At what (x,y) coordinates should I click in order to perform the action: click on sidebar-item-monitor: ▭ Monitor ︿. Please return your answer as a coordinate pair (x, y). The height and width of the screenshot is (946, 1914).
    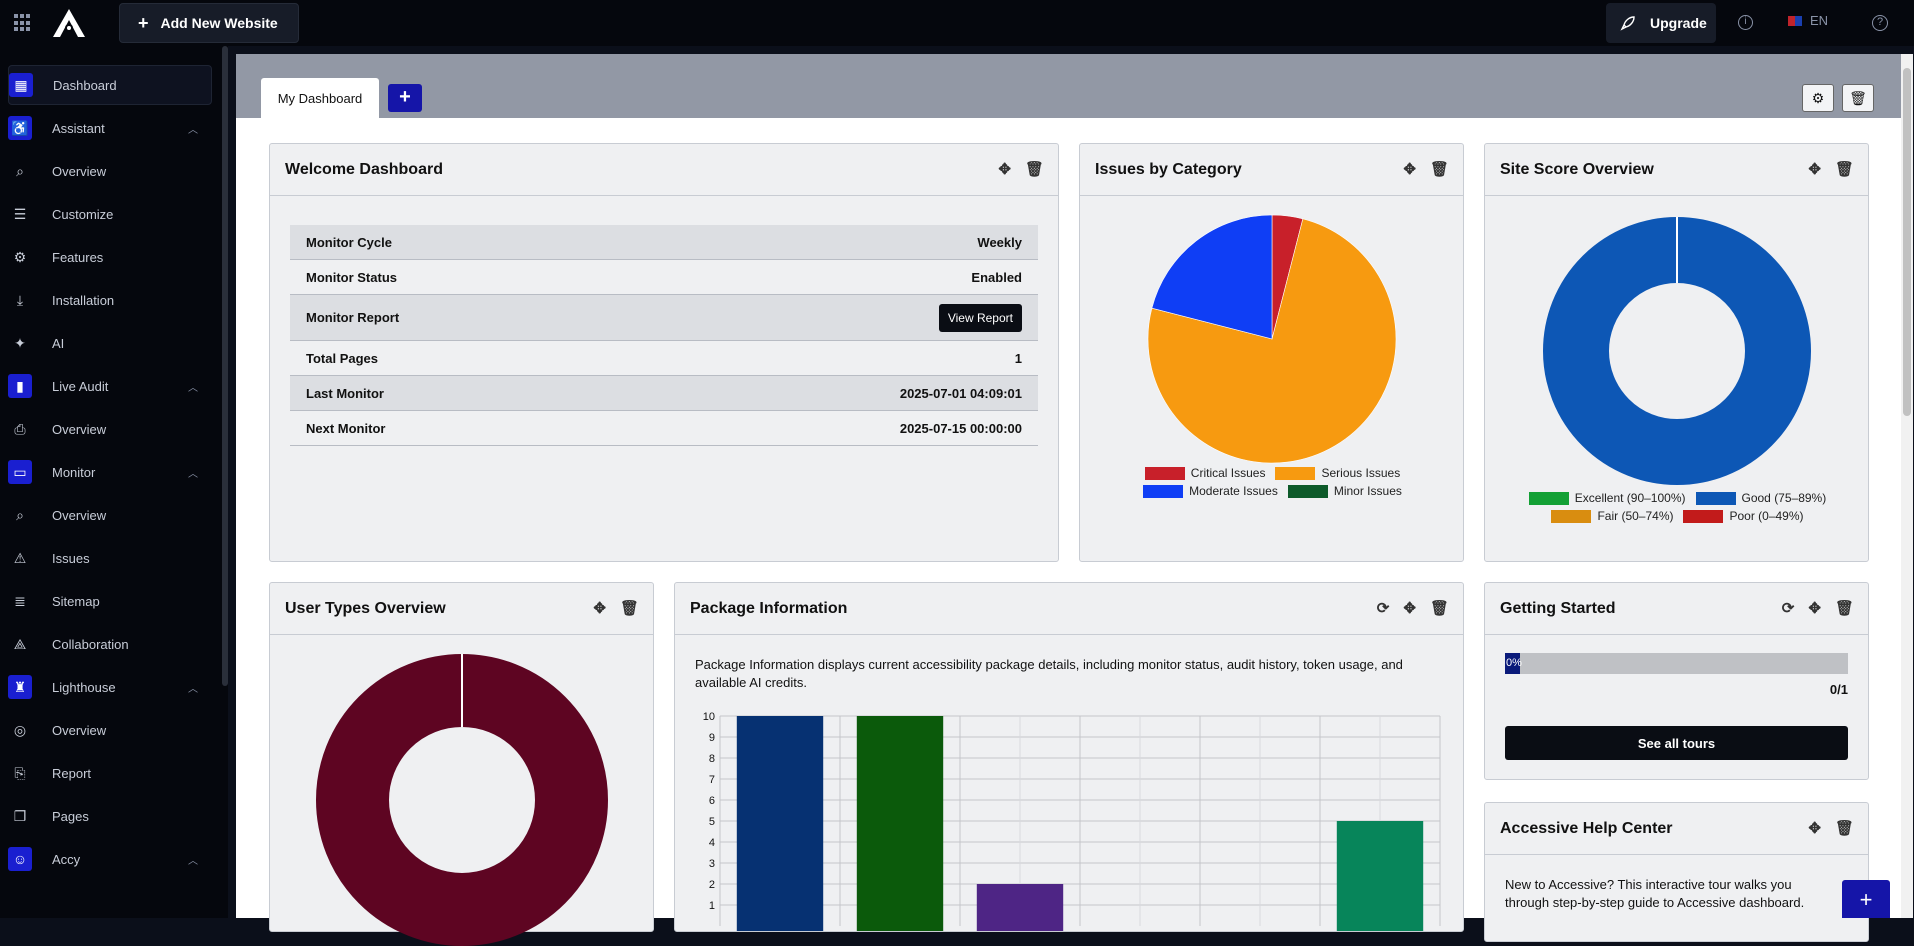
    Looking at the image, I should click on (110, 472).